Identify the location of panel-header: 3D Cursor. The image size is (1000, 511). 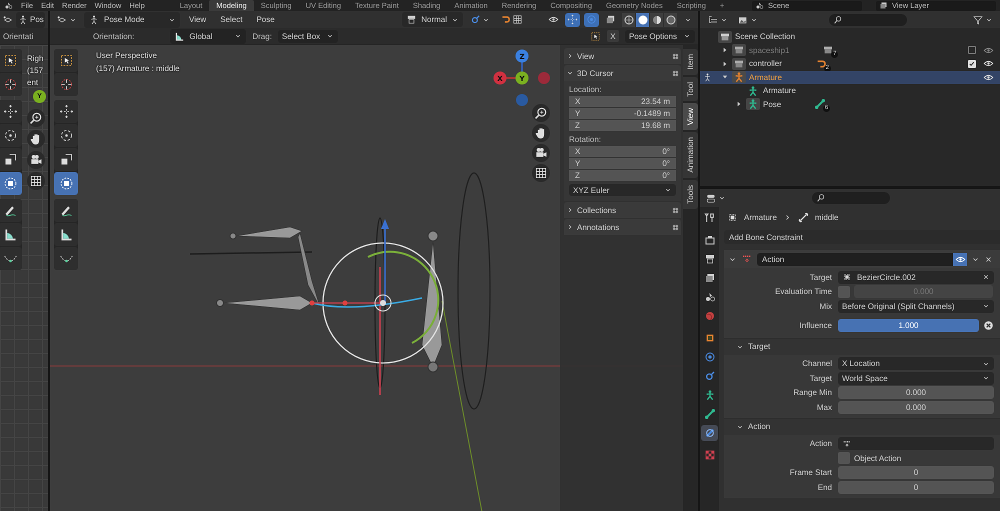
(622, 73).